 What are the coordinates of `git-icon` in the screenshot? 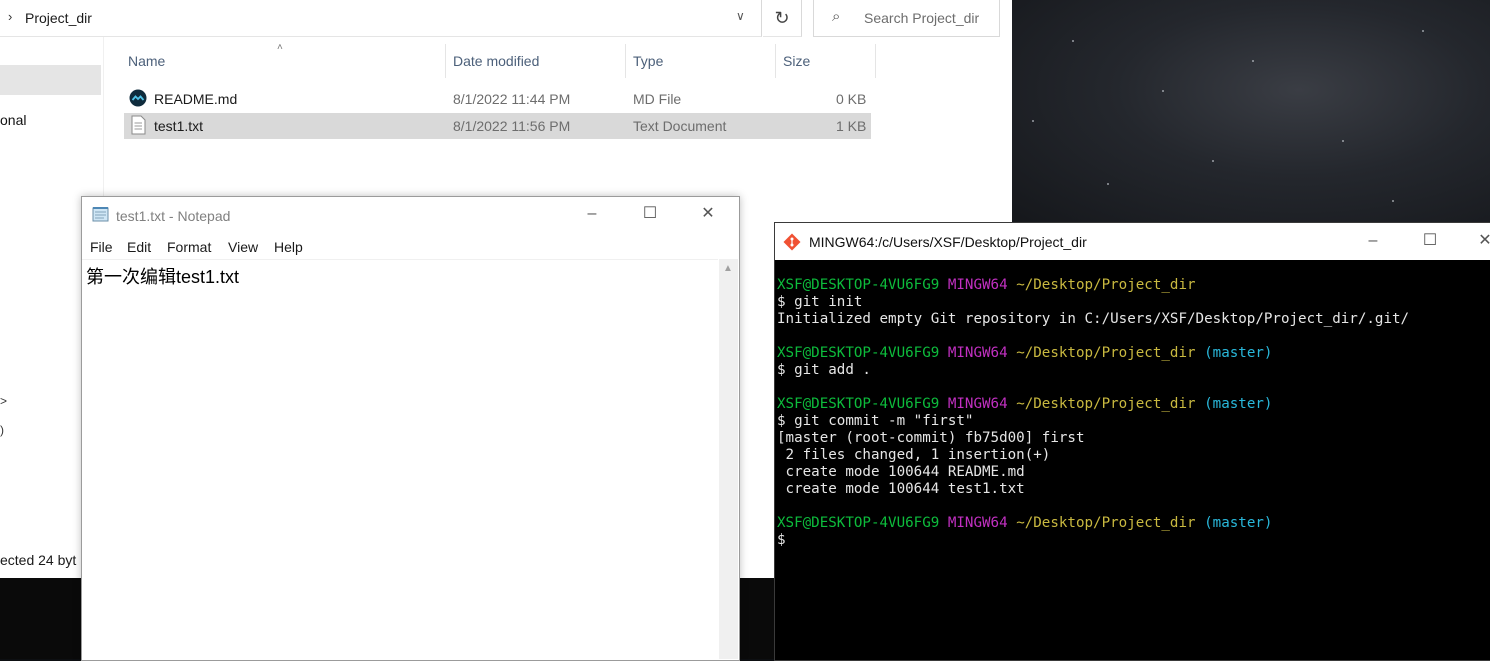 It's located at (792, 242).